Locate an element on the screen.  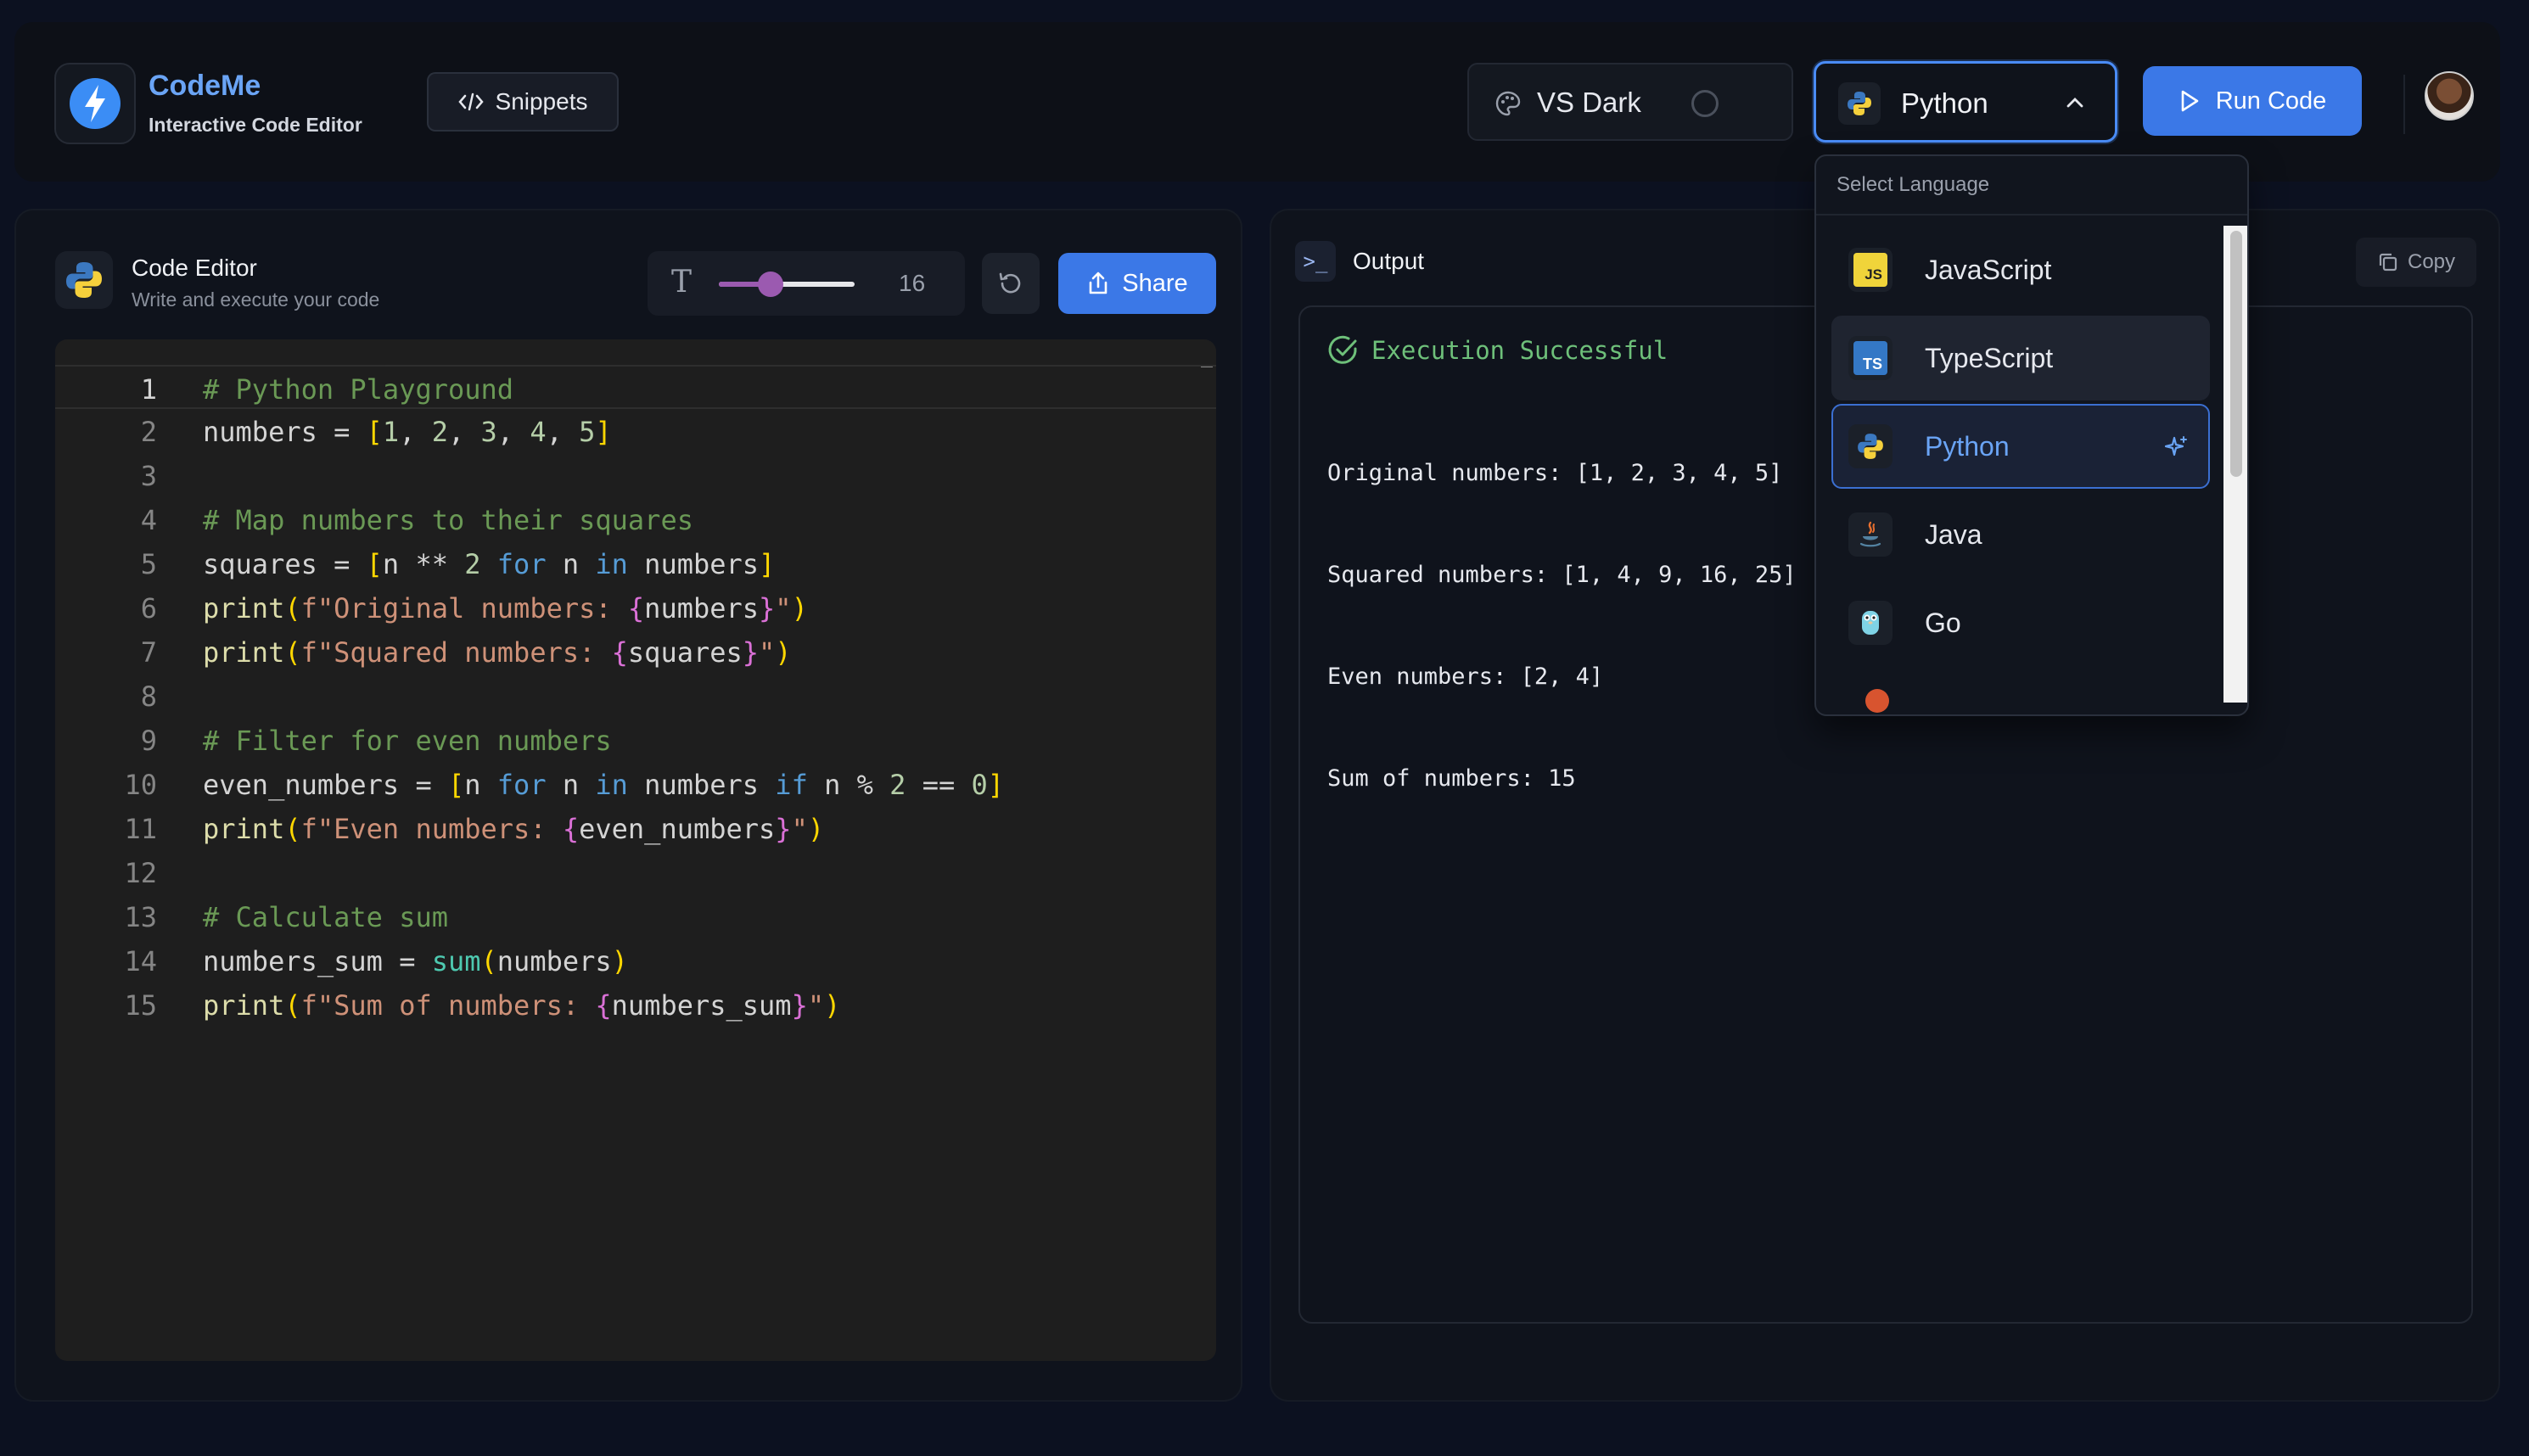
code-line: 5 squares = [n ** 2 for n in numbers] is located at coordinates (635, 563).